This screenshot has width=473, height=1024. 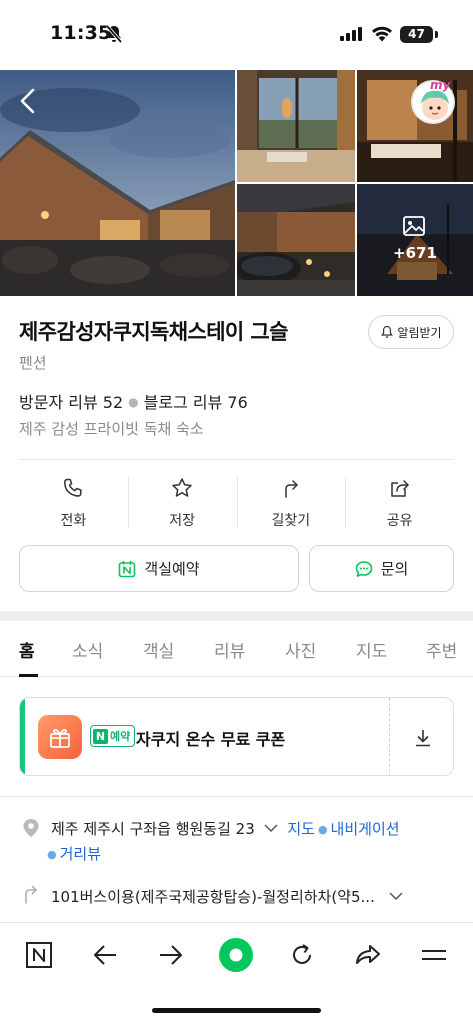 I want to click on tab-rooms: 객실, so click(x=158, y=649).